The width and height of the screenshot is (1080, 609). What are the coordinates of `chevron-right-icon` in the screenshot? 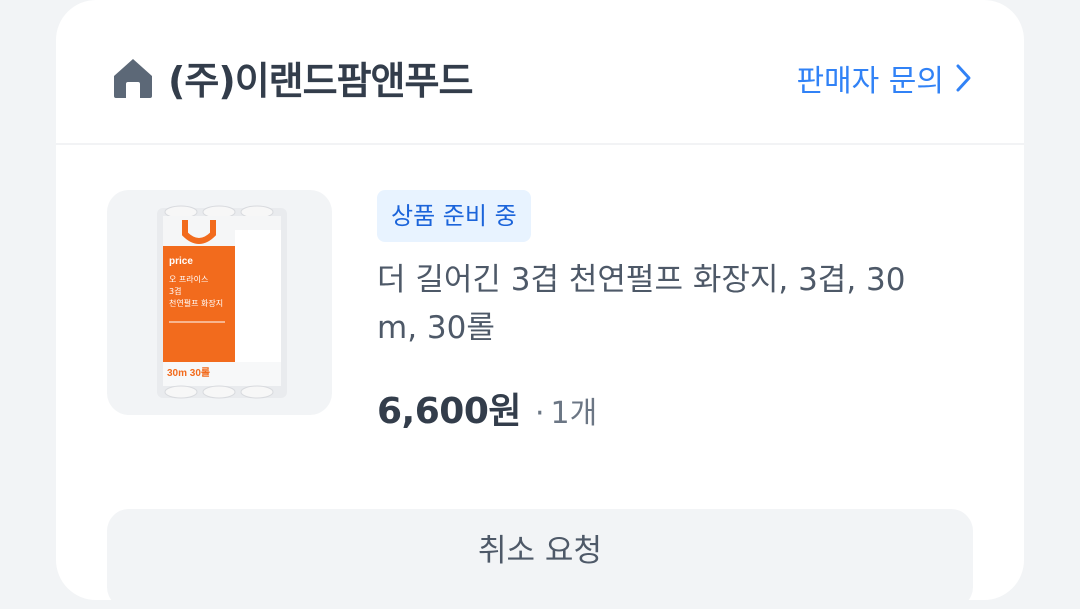 It's located at (963, 78).